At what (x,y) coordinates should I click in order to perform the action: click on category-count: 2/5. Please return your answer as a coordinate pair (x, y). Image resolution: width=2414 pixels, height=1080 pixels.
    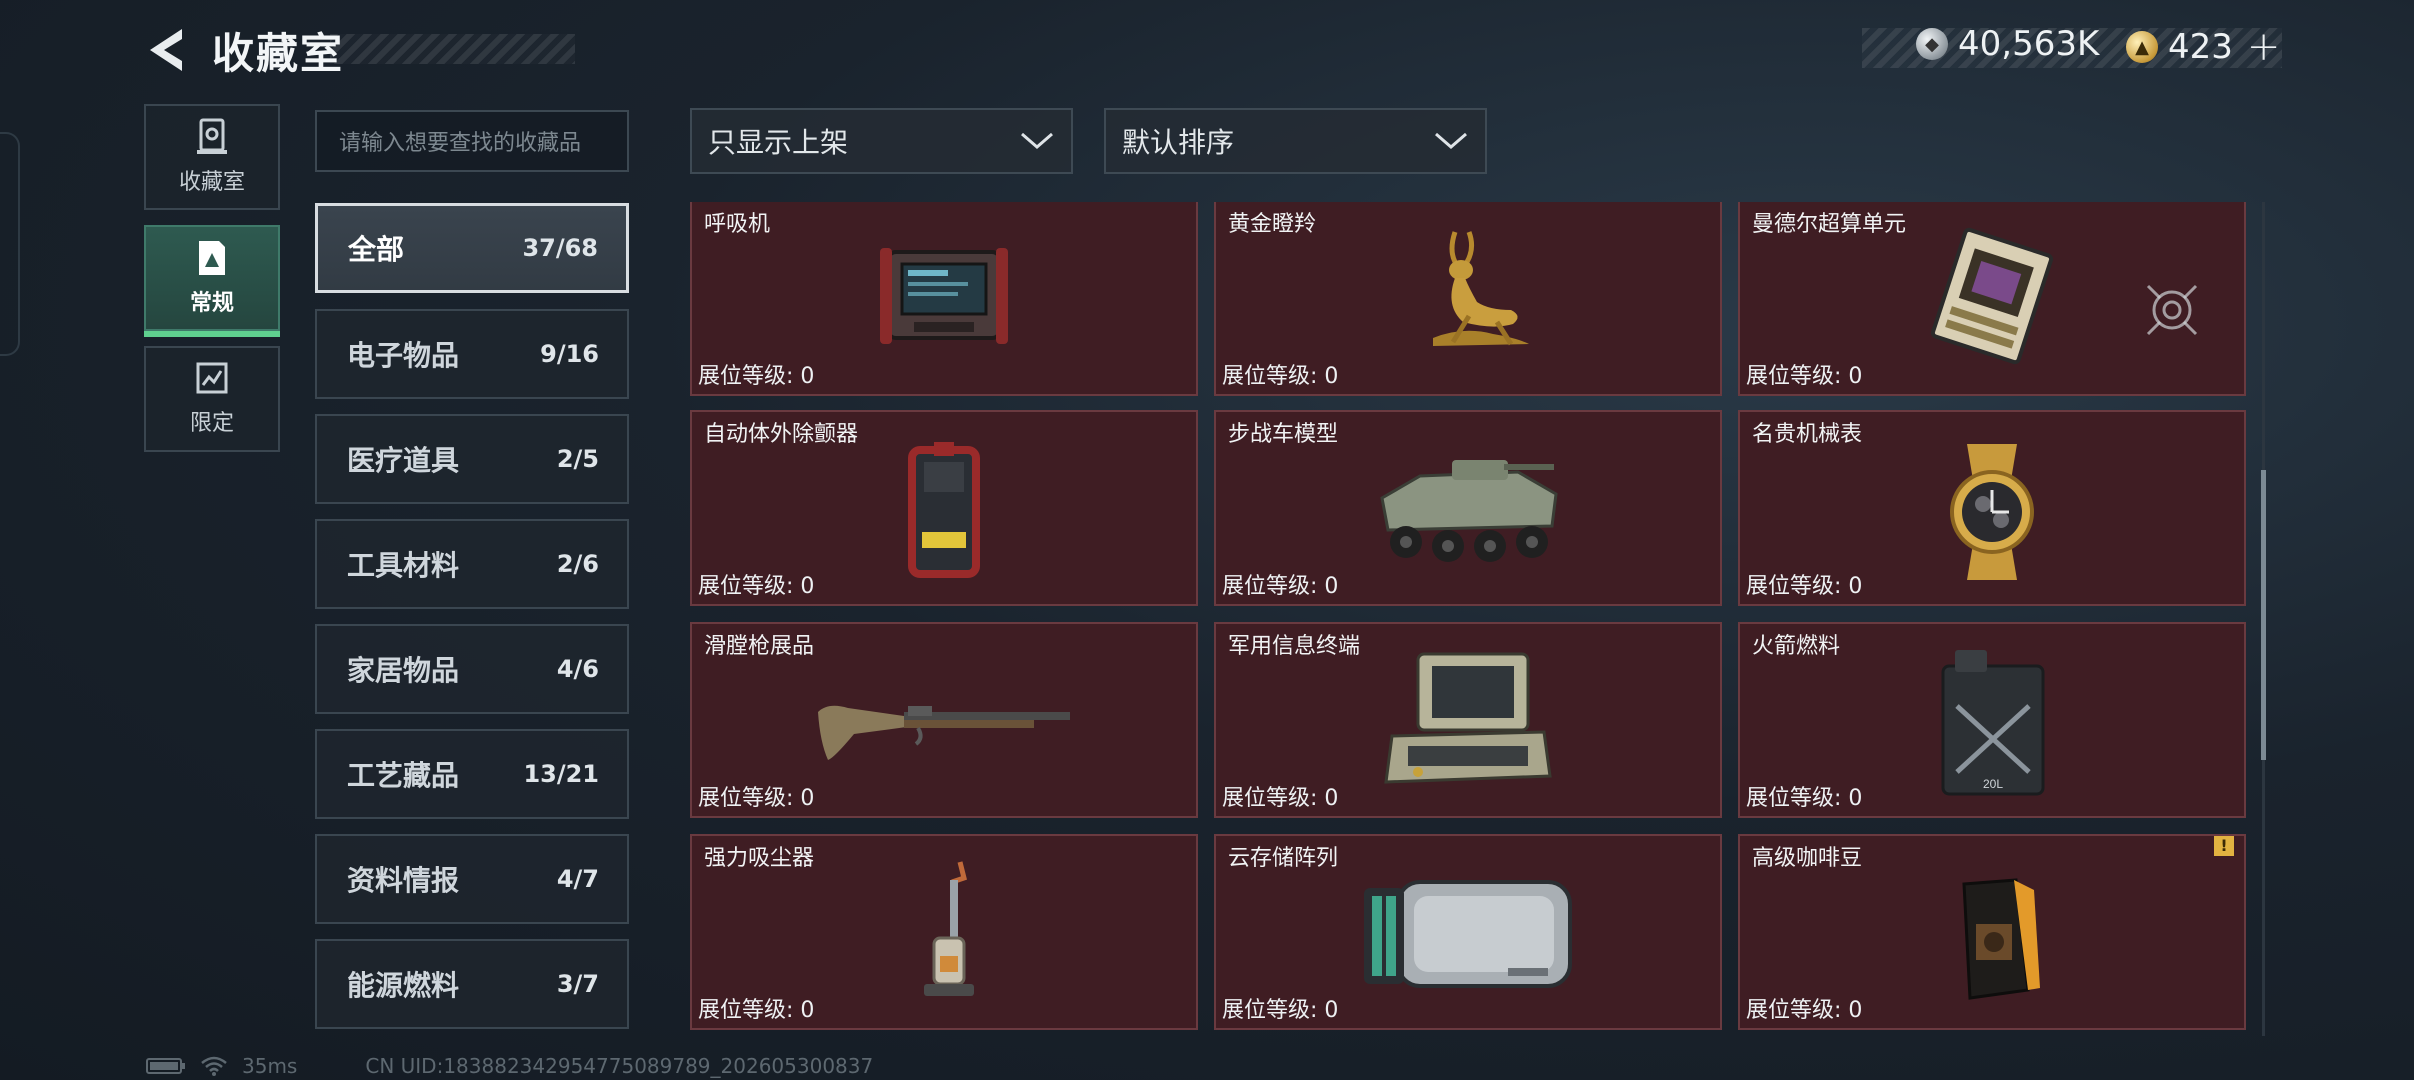
    Looking at the image, I should click on (577, 459).